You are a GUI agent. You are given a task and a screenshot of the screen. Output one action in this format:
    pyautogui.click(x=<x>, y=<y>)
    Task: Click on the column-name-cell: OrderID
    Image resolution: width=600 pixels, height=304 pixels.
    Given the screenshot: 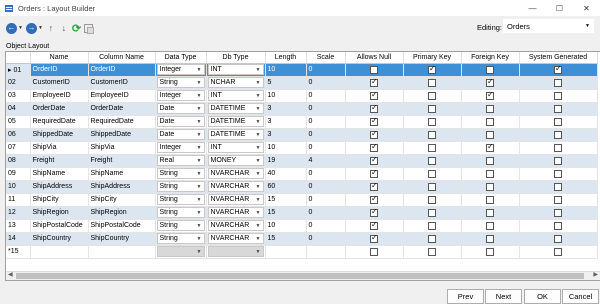 What is the action you would take?
    pyautogui.click(x=122, y=70)
    